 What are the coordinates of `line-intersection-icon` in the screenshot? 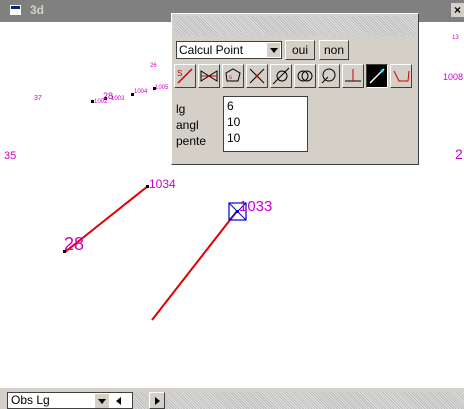 It's located at (257, 76).